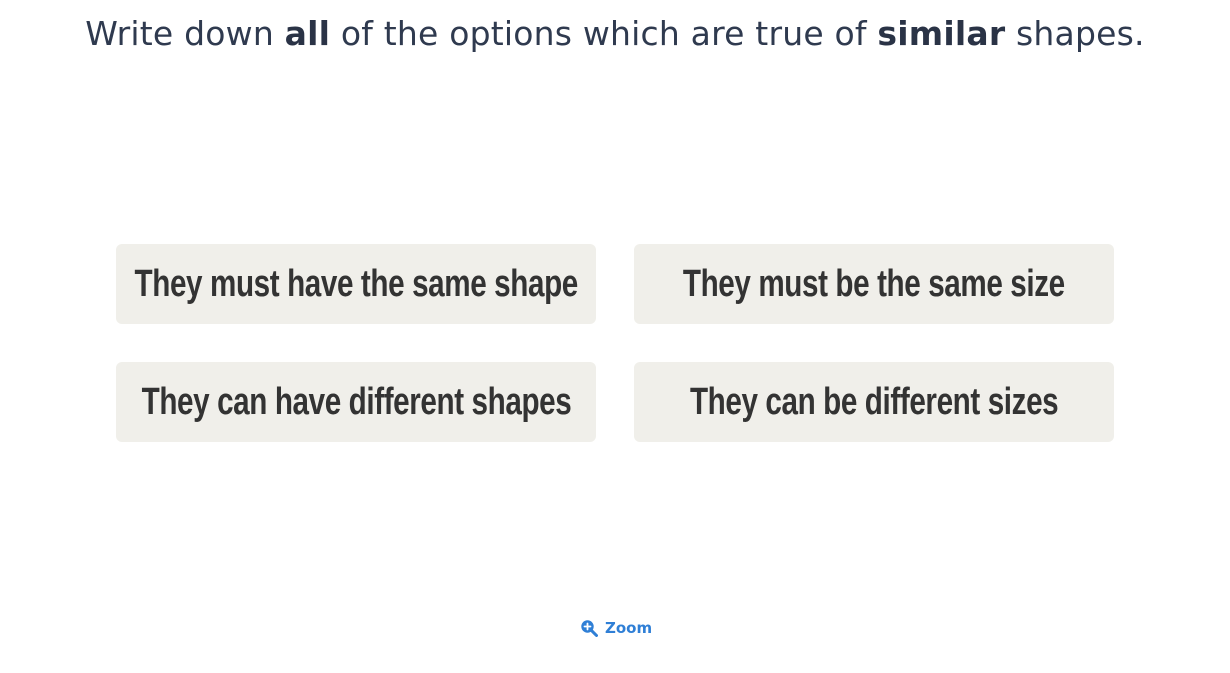 The width and height of the screenshot is (1230, 673). I want to click on zoom-button: Zoom, so click(616, 628).